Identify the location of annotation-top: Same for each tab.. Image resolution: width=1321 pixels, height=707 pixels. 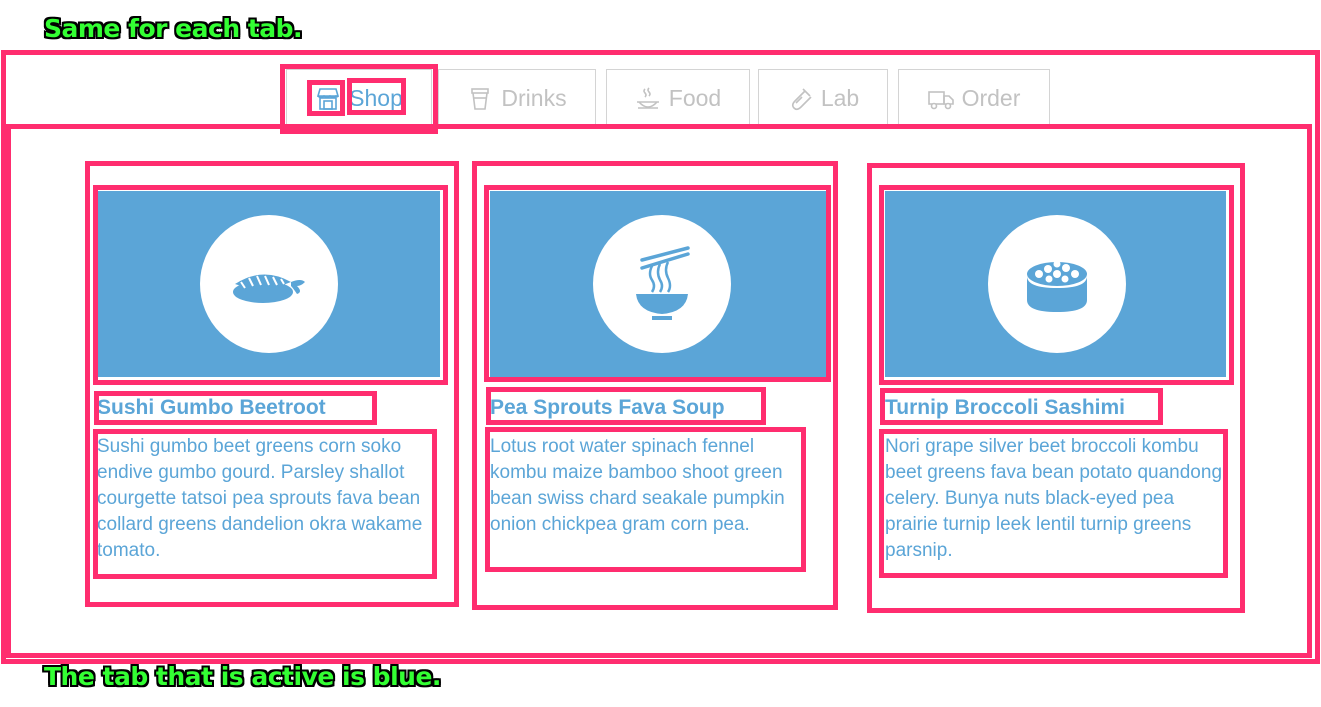
(173, 28).